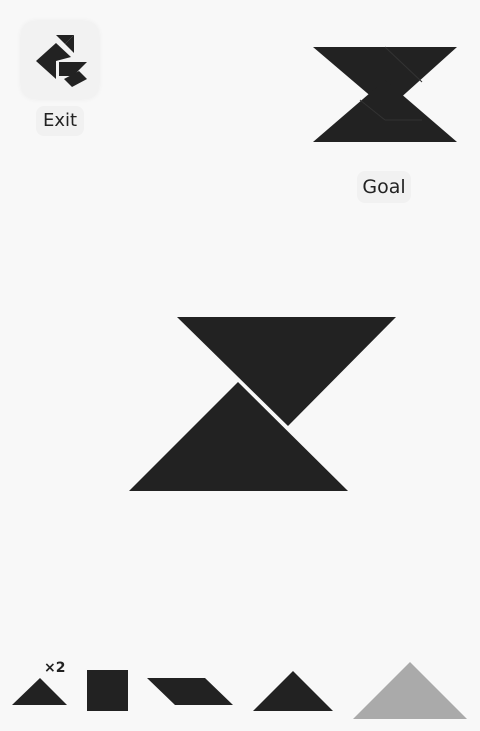  I want to click on large-triangle-piece-used, so click(410, 690).